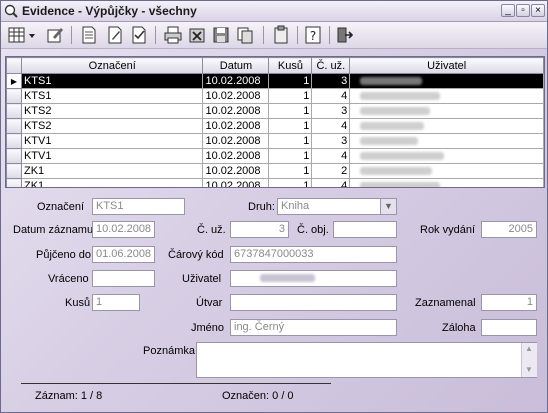 Image resolution: width=548 pixels, height=413 pixels. I want to click on vraceno-field, so click(123, 278).